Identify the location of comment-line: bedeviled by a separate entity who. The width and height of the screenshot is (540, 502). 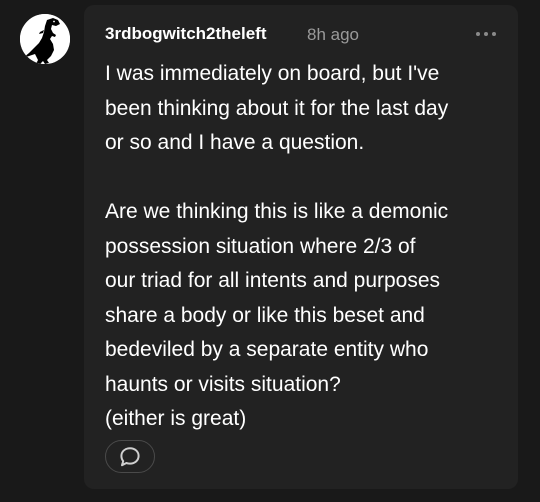
(267, 349).